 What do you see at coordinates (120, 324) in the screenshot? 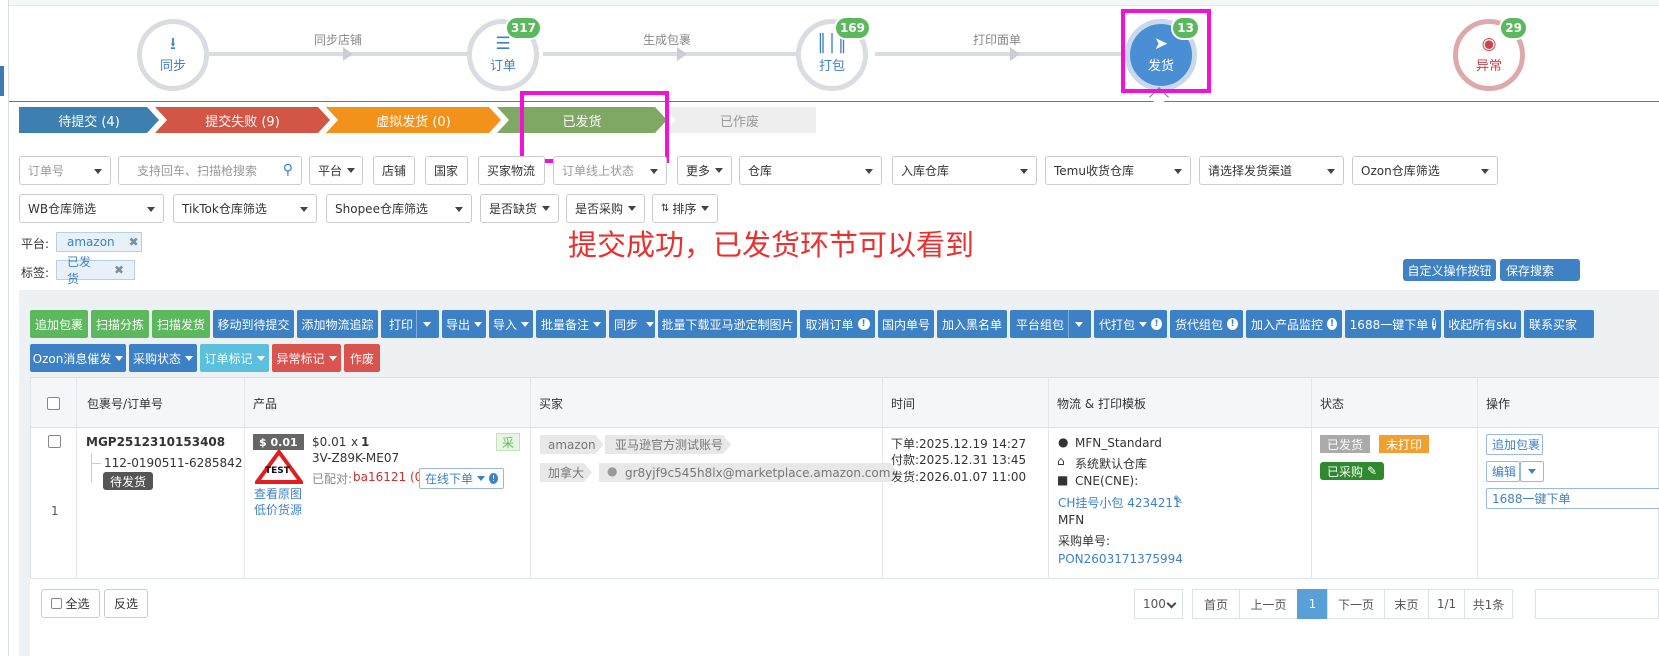
I see `scan-sort-button: 扫描分拣` at bounding box center [120, 324].